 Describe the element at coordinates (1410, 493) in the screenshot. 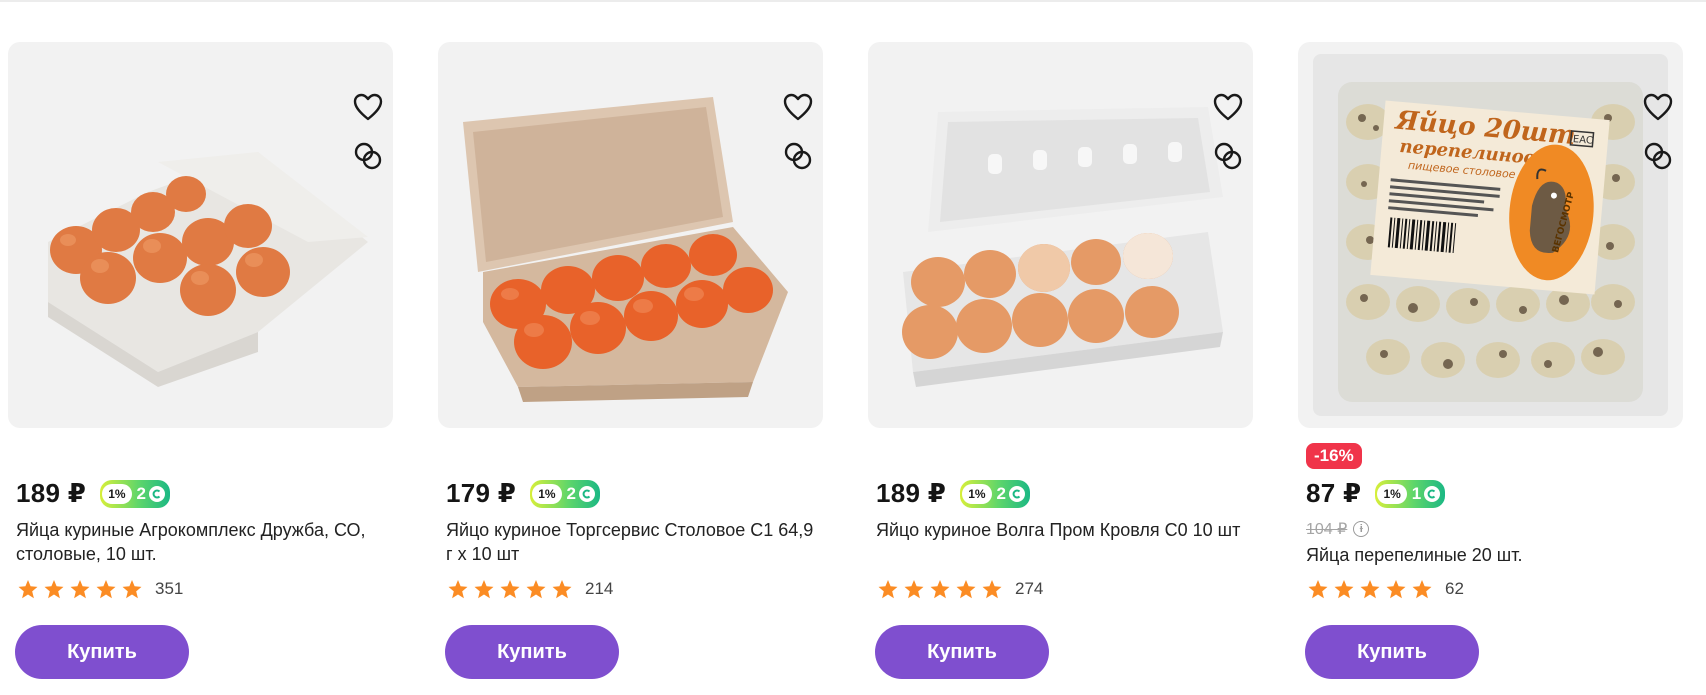

I see `bonus-badge: 1% 1` at that location.